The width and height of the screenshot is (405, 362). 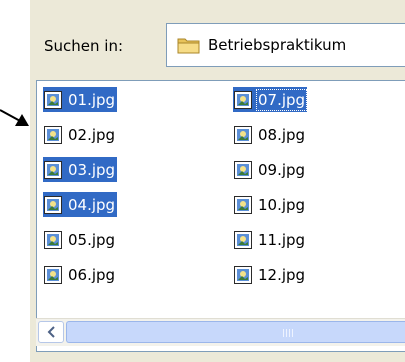 I want to click on scroll-grip, so click(x=289, y=333).